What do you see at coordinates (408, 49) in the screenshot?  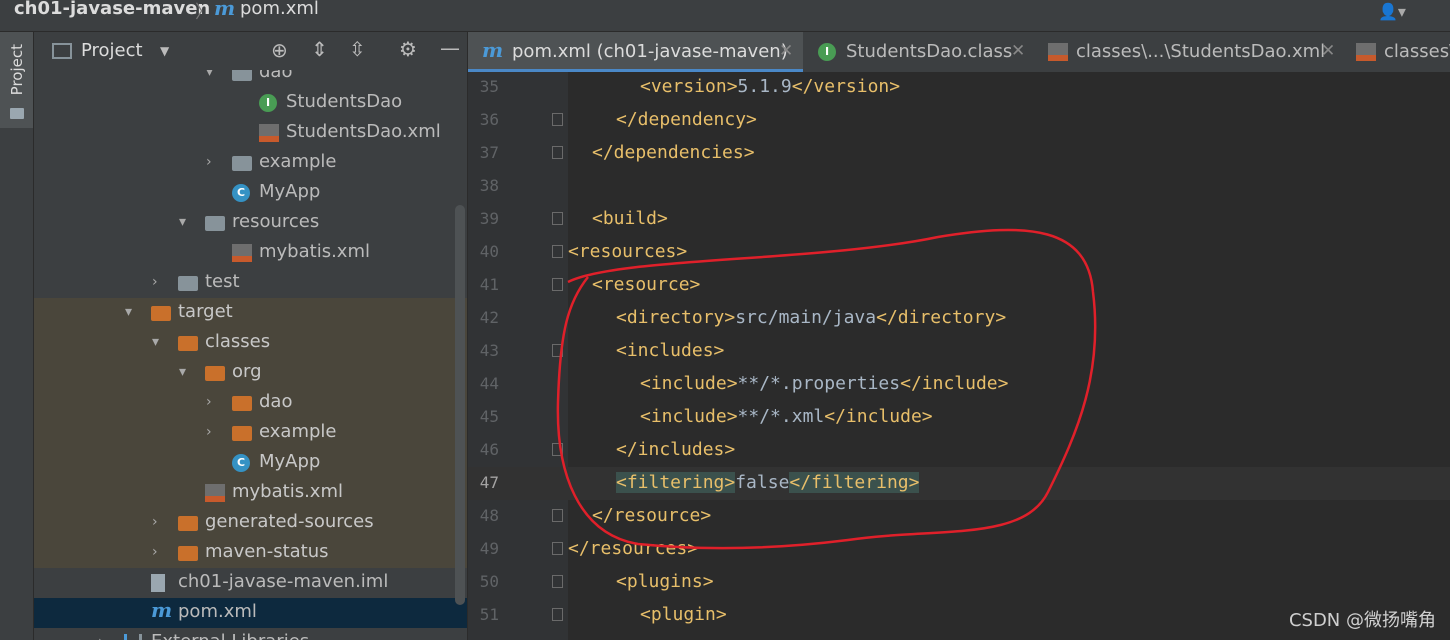 I see `gear-icon: ⚙` at bounding box center [408, 49].